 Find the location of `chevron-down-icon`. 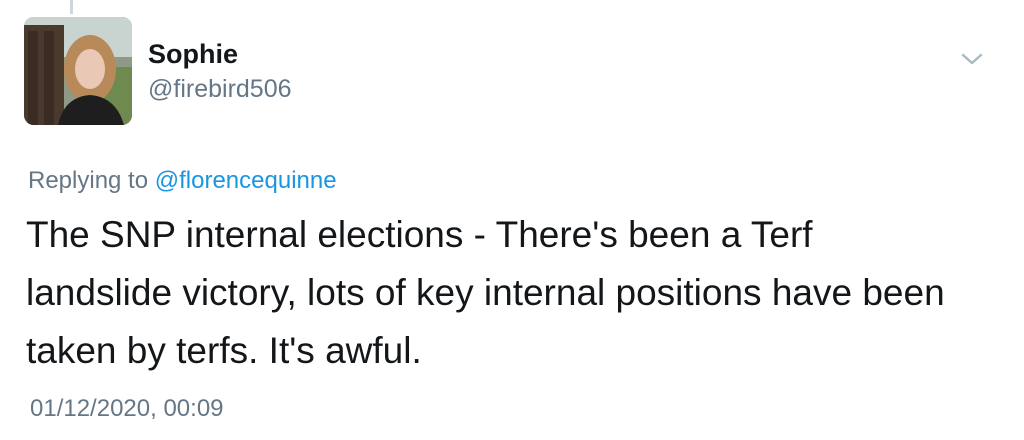

chevron-down-icon is located at coordinates (972, 59).